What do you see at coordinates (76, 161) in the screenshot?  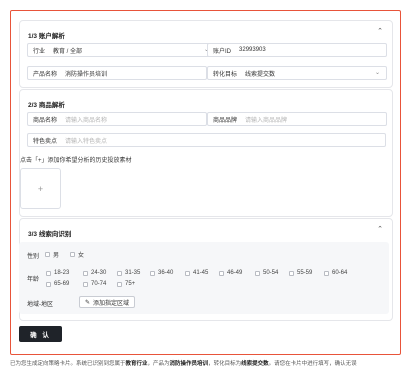 I see `upload-hint: 点击「+」添加你希望分析的历史投放素材` at bounding box center [76, 161].